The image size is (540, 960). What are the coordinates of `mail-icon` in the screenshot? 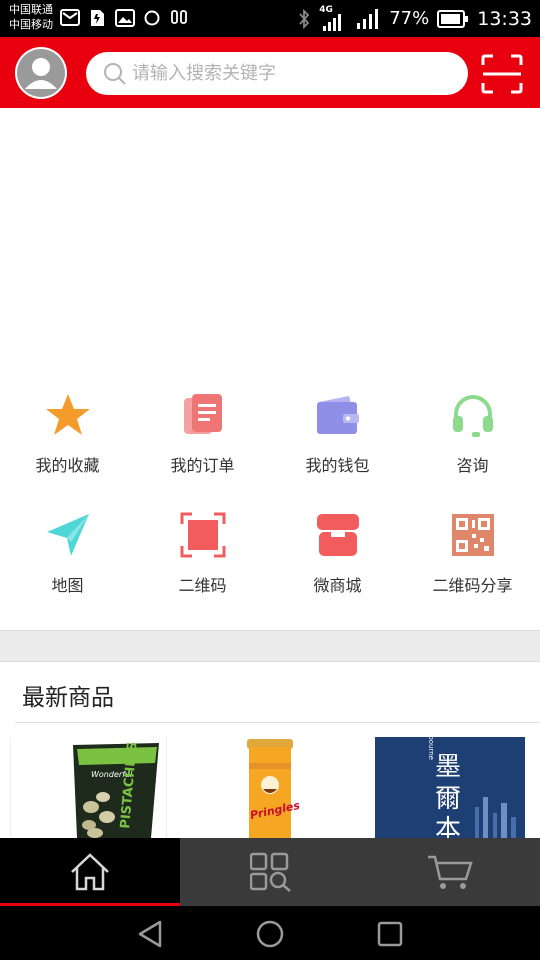 It's located at (70, 17).